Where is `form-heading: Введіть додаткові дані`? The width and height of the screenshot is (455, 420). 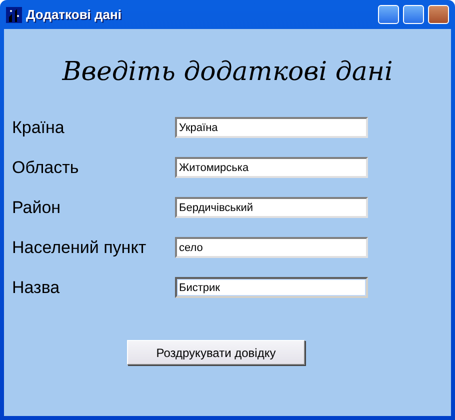
form-heading: Введіть додаткові дані is located at coordinates (227, 72).